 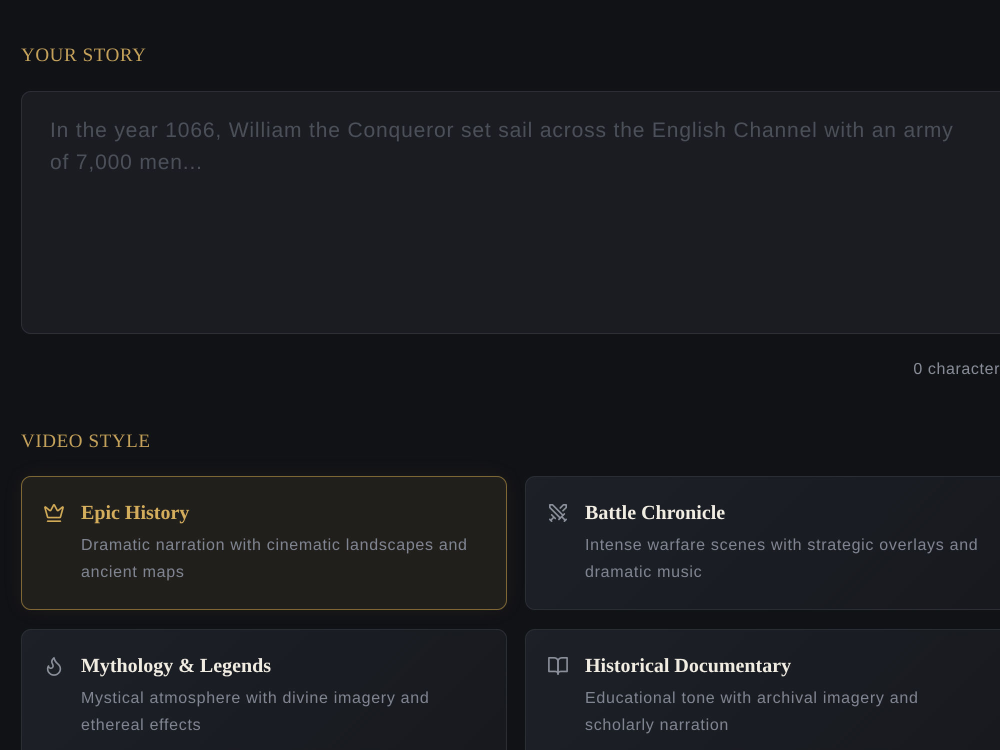 What do you see at coordinates (275, 559) in the screenshot?
I see `option-description: Dramatic narration with cinematic landscapes and ancient maps` at bounding box center [275, 559].